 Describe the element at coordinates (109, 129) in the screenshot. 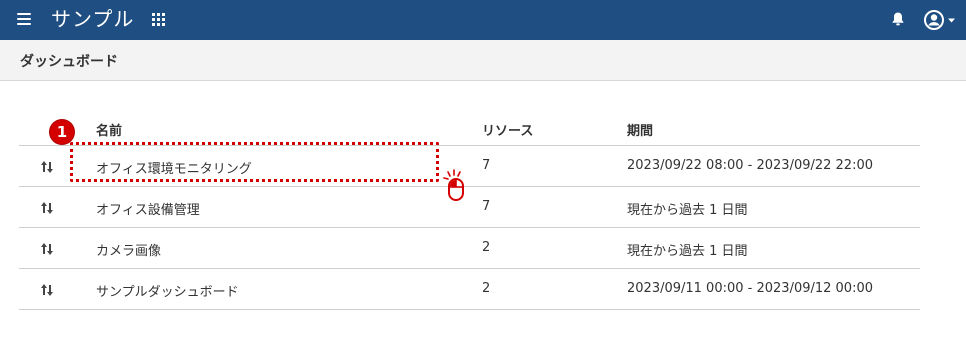

I see `column-header-name: 名前` at that location.